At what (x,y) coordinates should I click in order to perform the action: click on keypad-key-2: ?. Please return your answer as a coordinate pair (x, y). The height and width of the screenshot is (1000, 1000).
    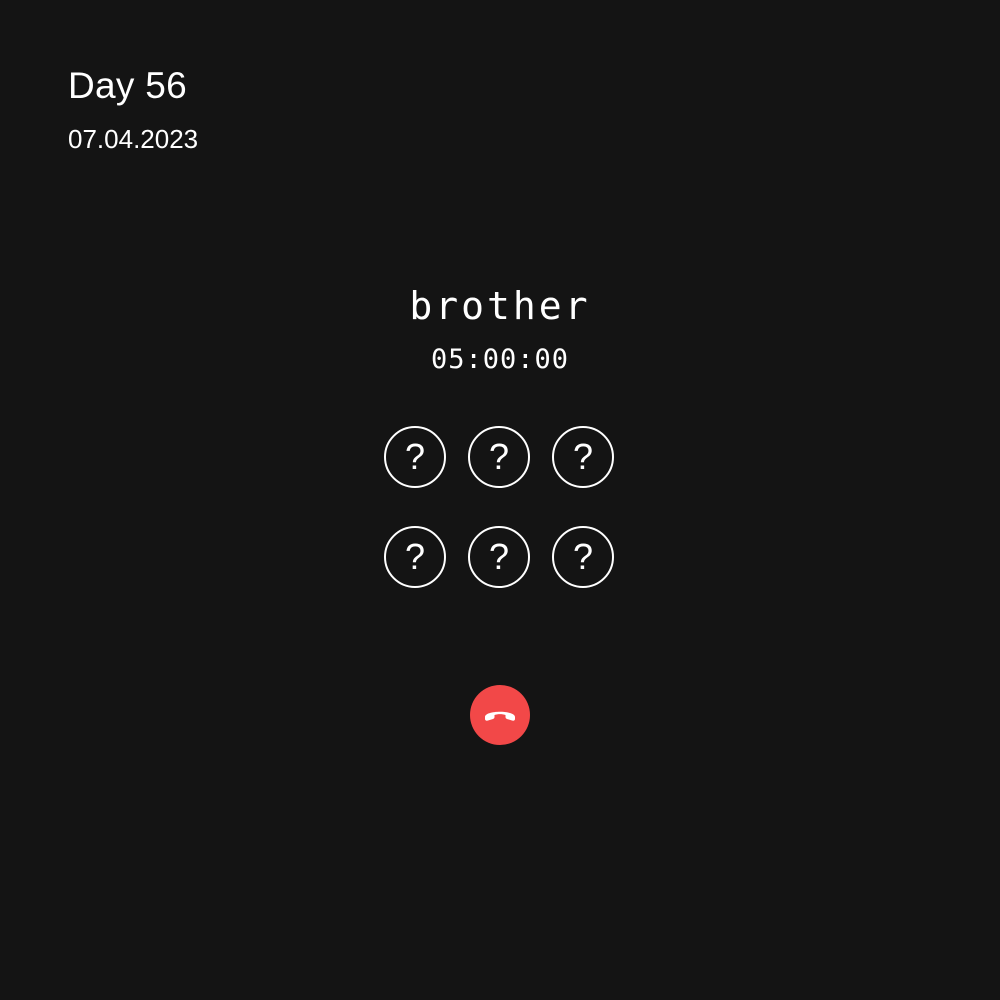
    Looking at the image, I should click on (499, 457).